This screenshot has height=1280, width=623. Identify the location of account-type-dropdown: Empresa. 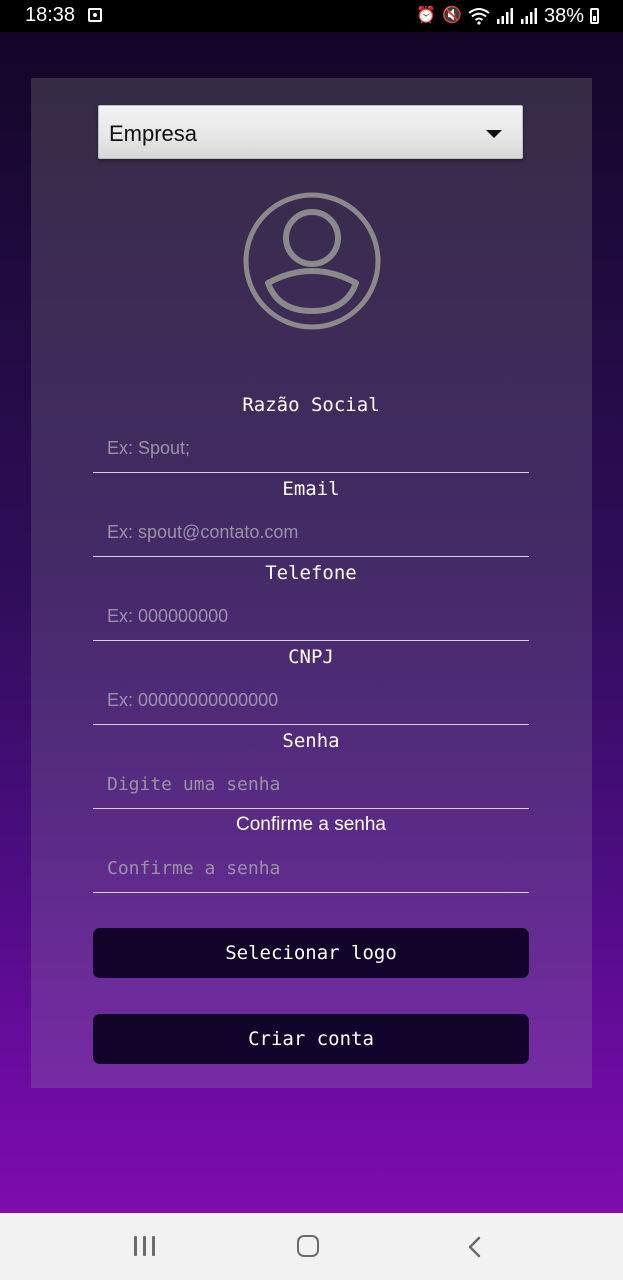
(310, 132).